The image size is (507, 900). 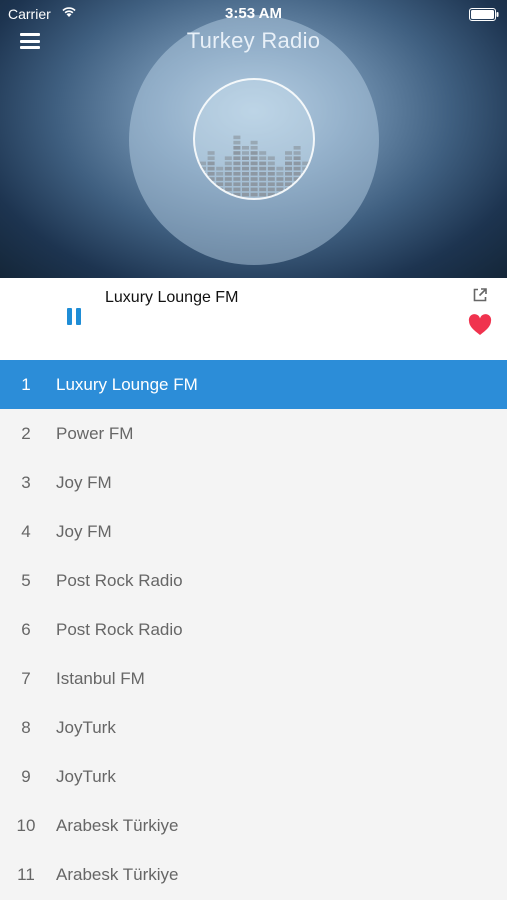 What do you see at coordinates (26, 678) in the screenshot?
I see `station-number: 7` at bounding box center [26, 678].